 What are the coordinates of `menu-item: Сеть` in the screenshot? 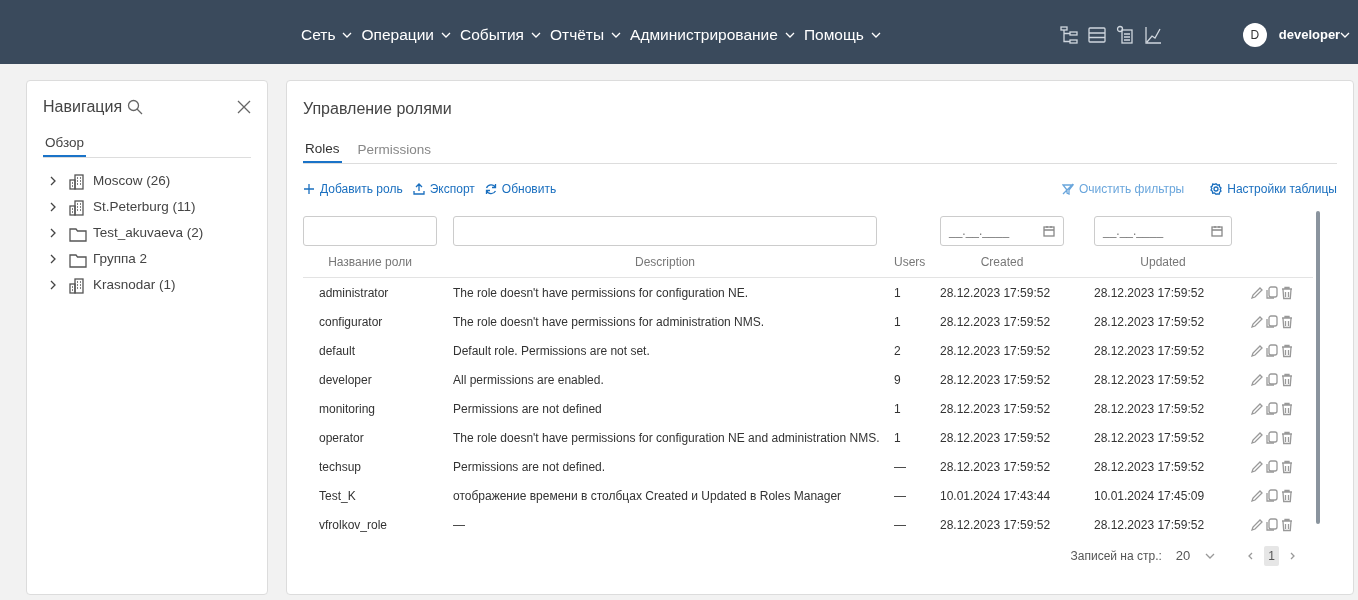 It's located at (331, 35).